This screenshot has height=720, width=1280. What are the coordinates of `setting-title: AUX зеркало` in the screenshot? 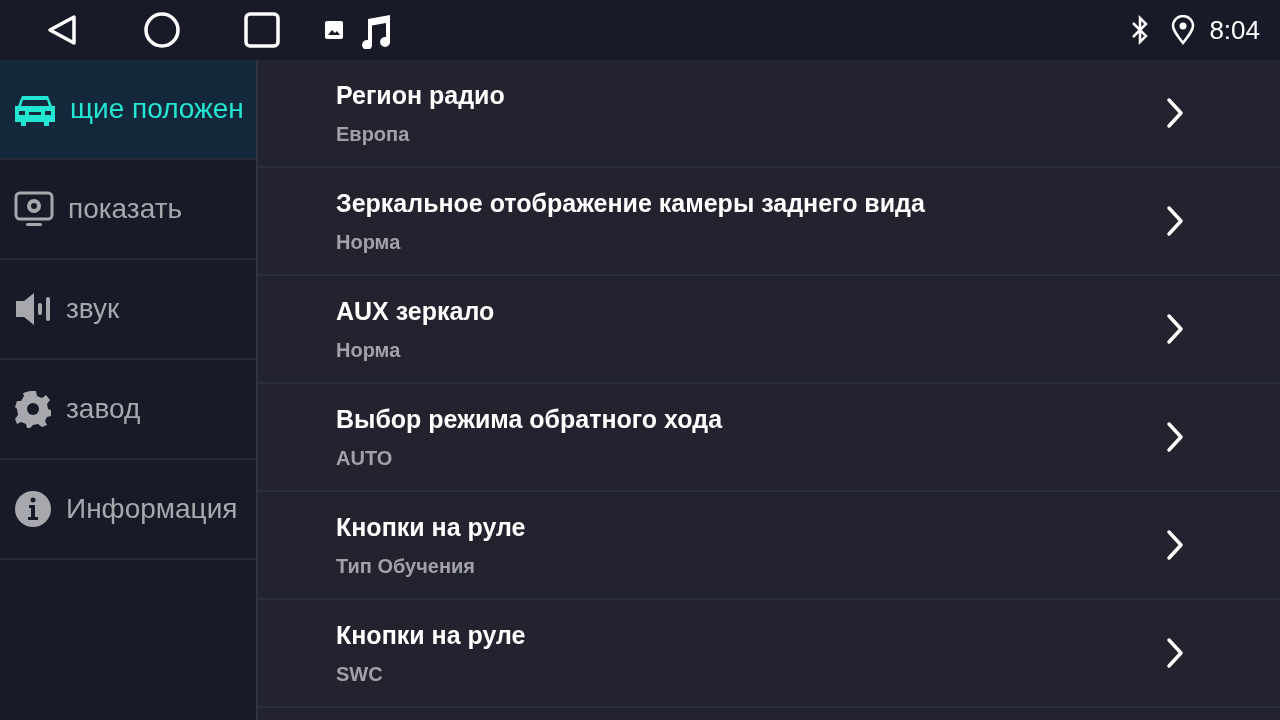 It's located at (416, 311).